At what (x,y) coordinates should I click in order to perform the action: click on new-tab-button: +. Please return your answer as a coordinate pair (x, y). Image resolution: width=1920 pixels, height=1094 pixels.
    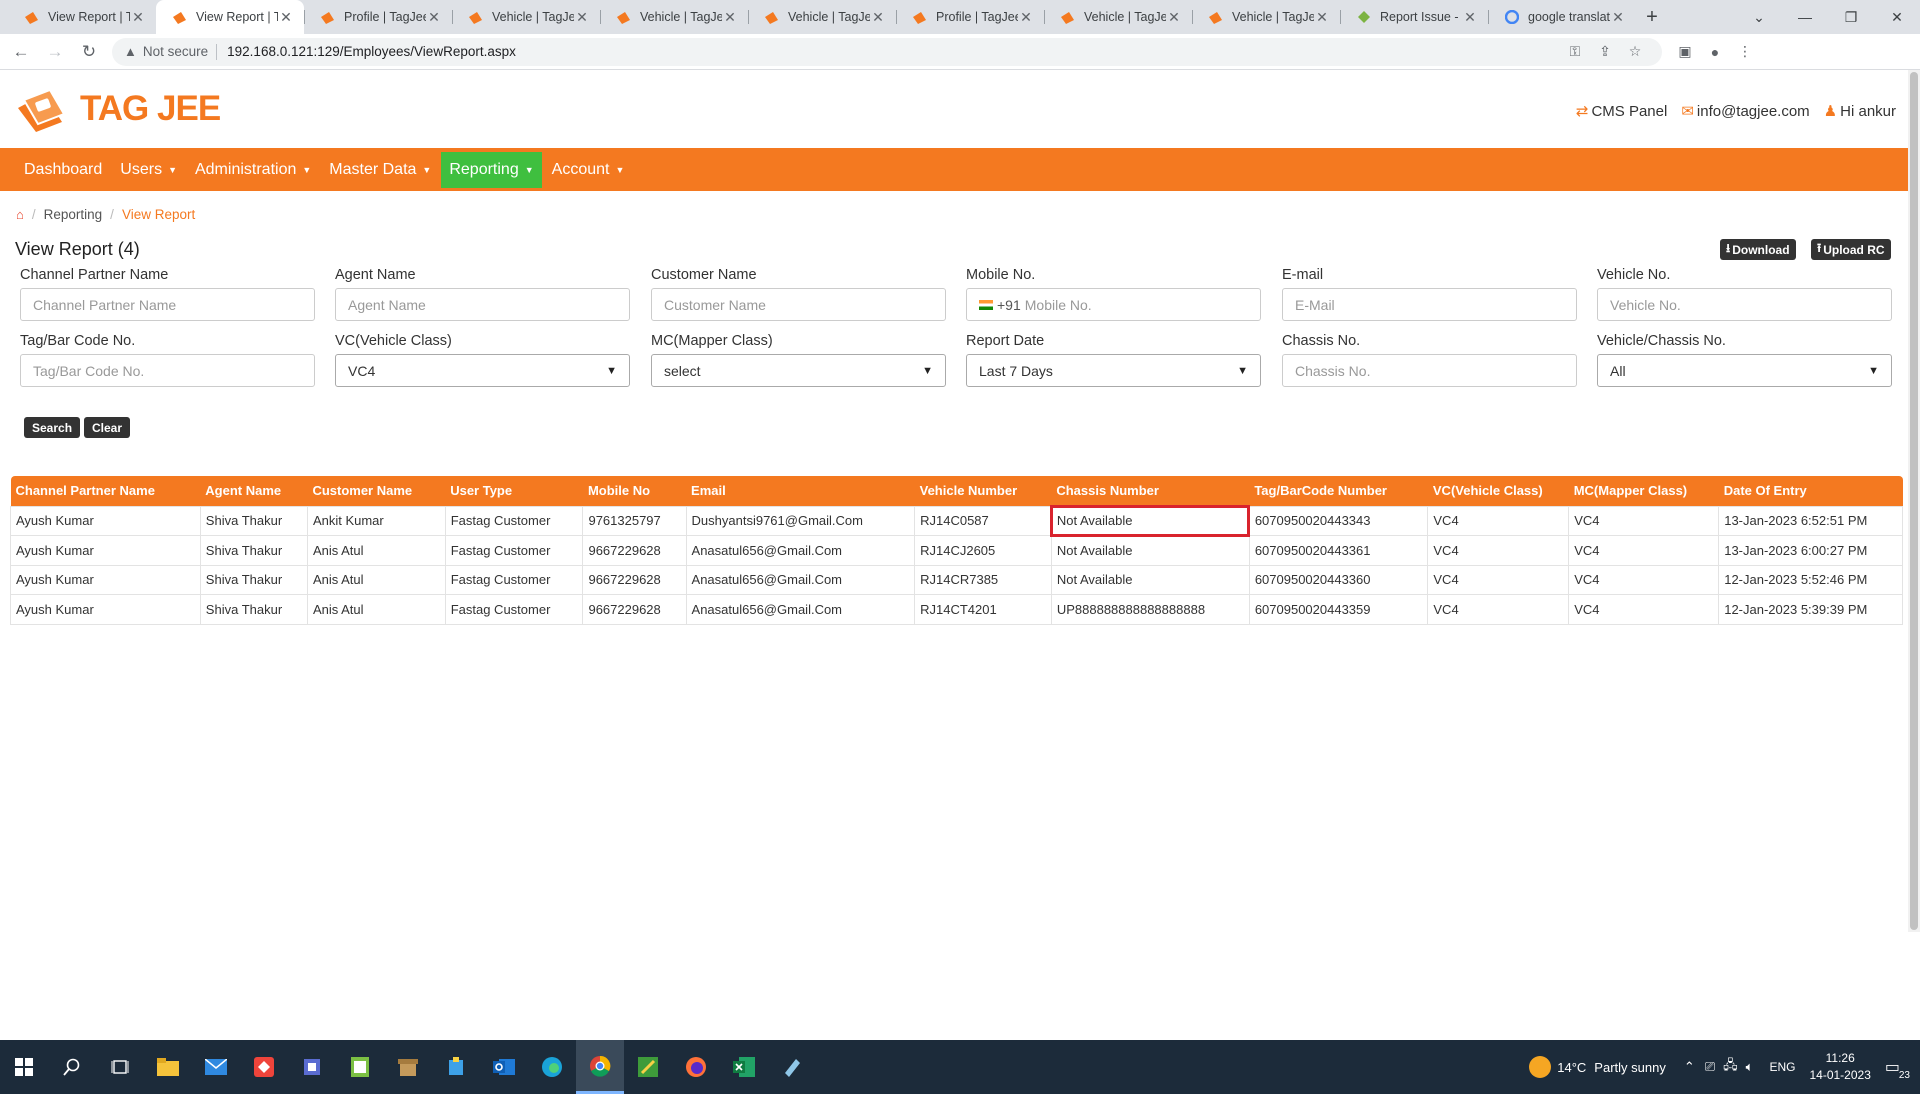
    Looking at the image, I should click on (1652, 17).